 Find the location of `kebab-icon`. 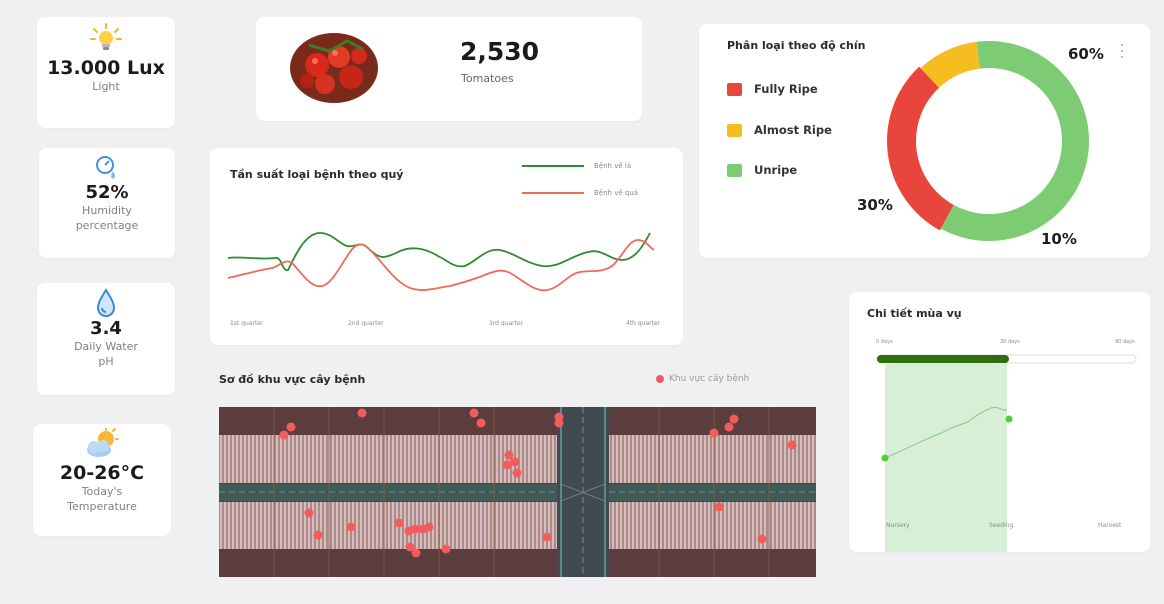

kebab-icon is located at coordinates (1122, 51).